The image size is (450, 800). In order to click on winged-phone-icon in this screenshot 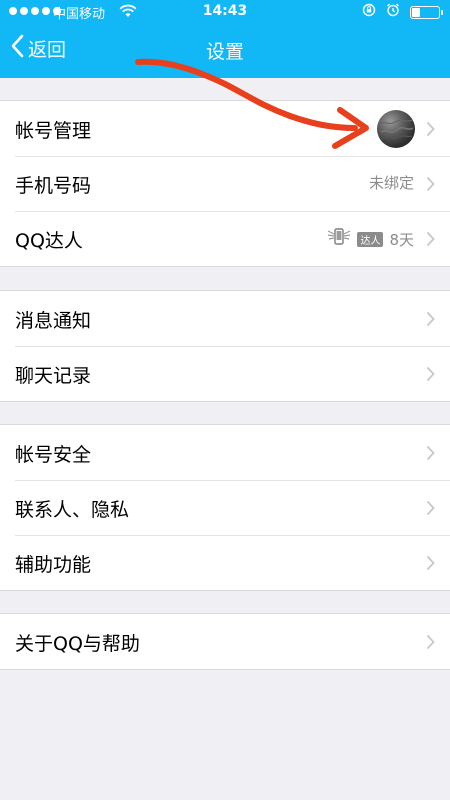, I will do `click(339, 239)`.